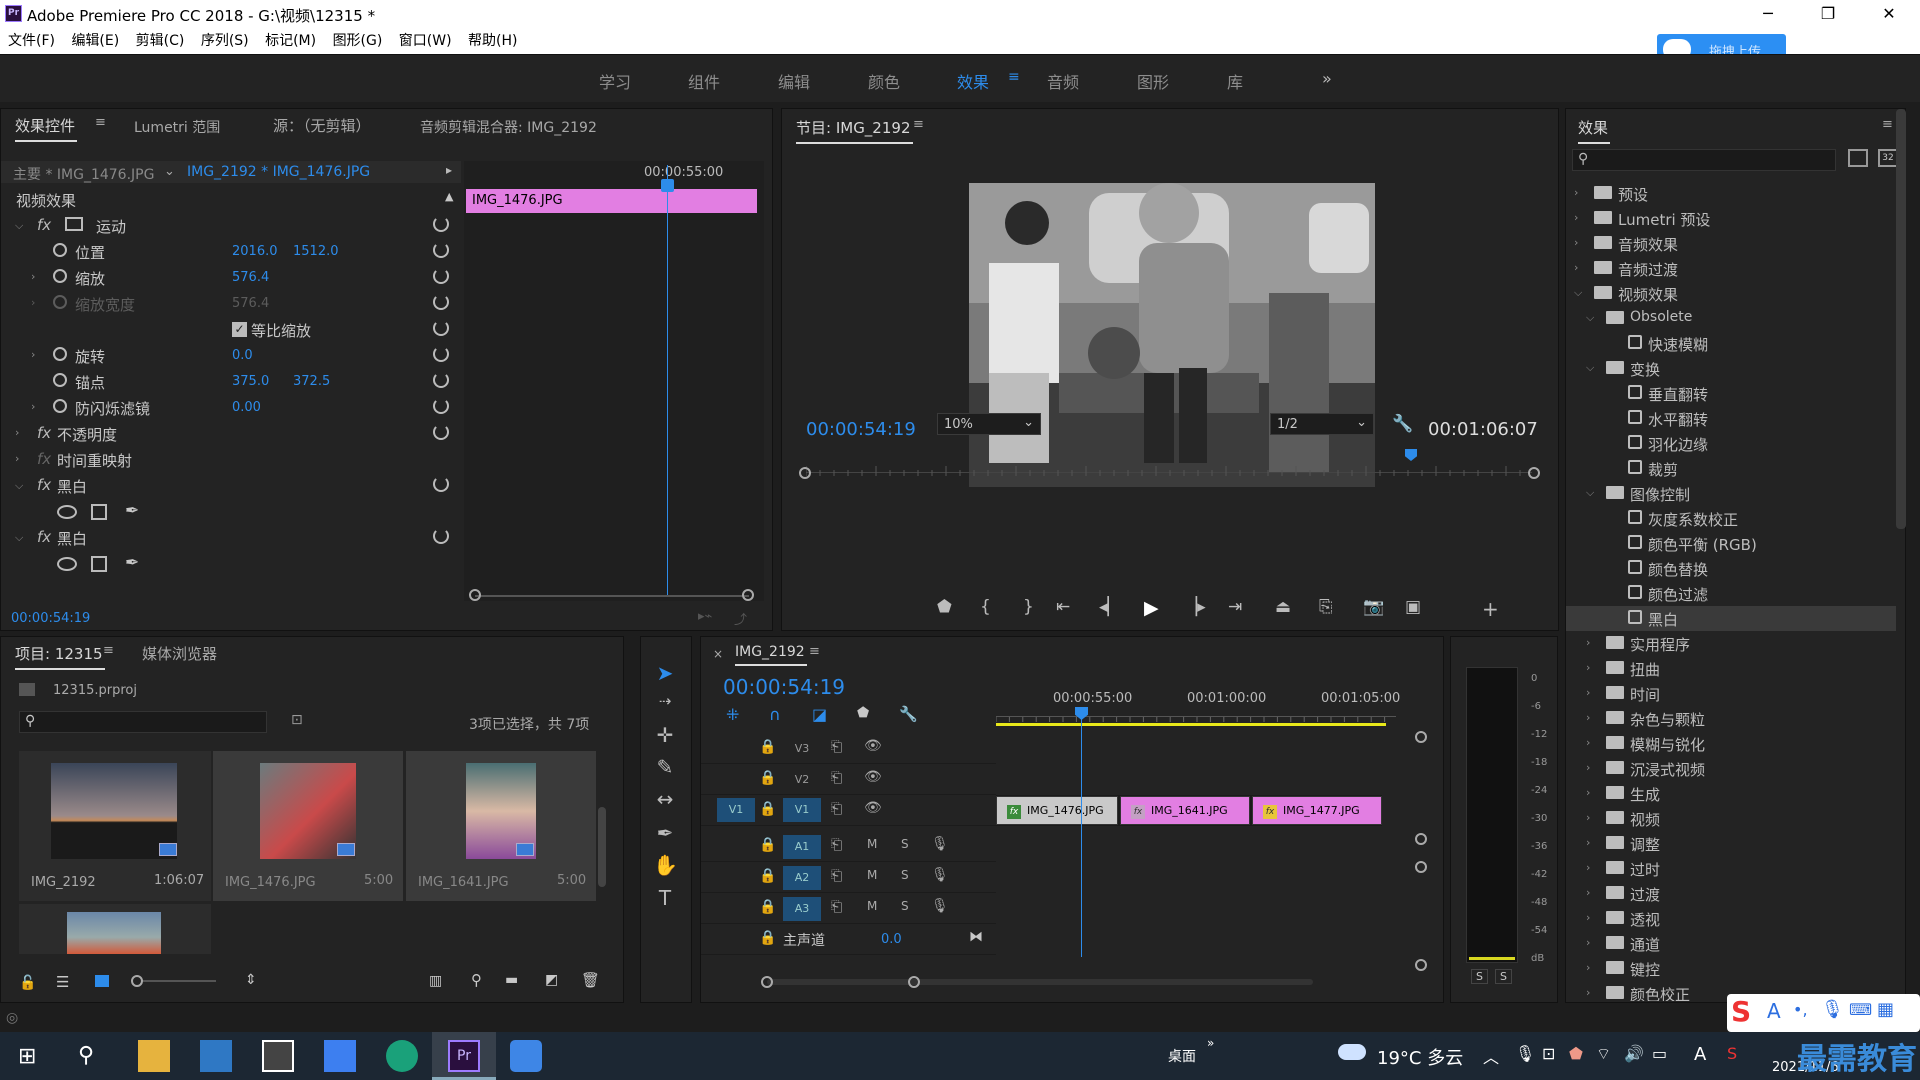 The height and width of the screenshot is (1080, 1920). I want to click on new-item-icon: ◩, so click(551, 980).